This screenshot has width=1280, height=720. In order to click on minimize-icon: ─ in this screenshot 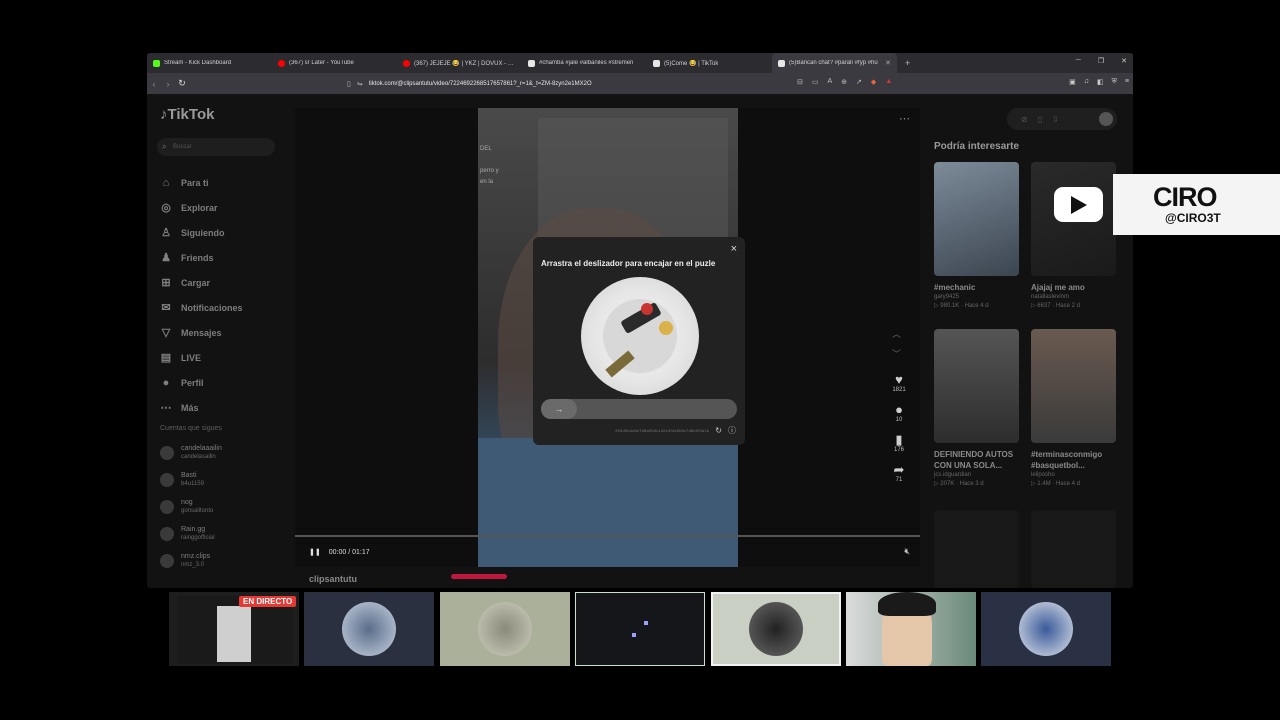, I will do `click(1078, 61)`.